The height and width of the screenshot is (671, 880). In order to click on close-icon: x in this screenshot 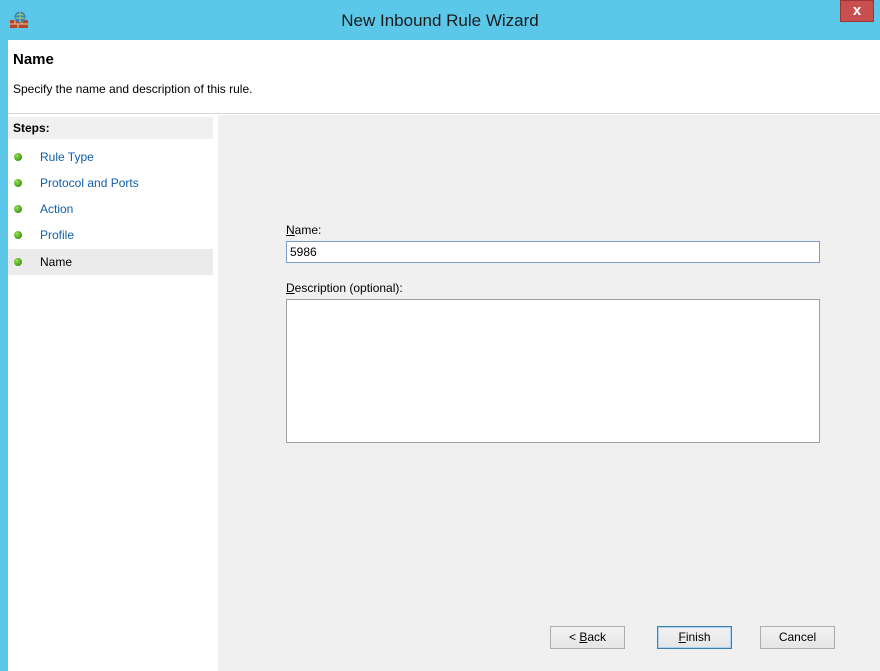, I will do `click(857, 10)`.